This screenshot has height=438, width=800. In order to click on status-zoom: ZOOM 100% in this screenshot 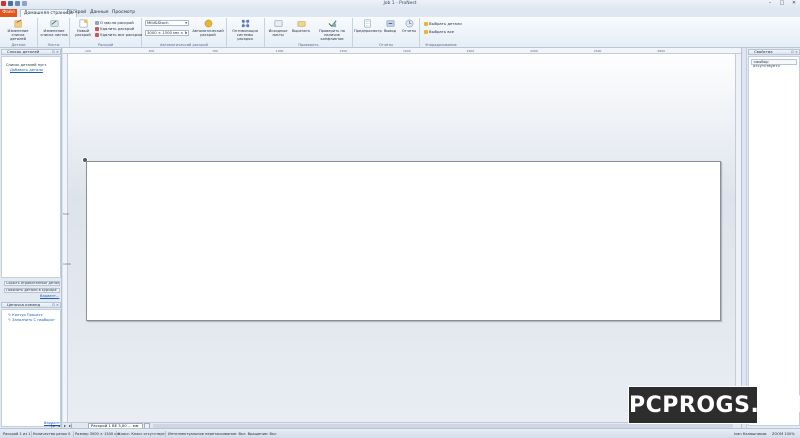, I will do `click(783, 434)`.